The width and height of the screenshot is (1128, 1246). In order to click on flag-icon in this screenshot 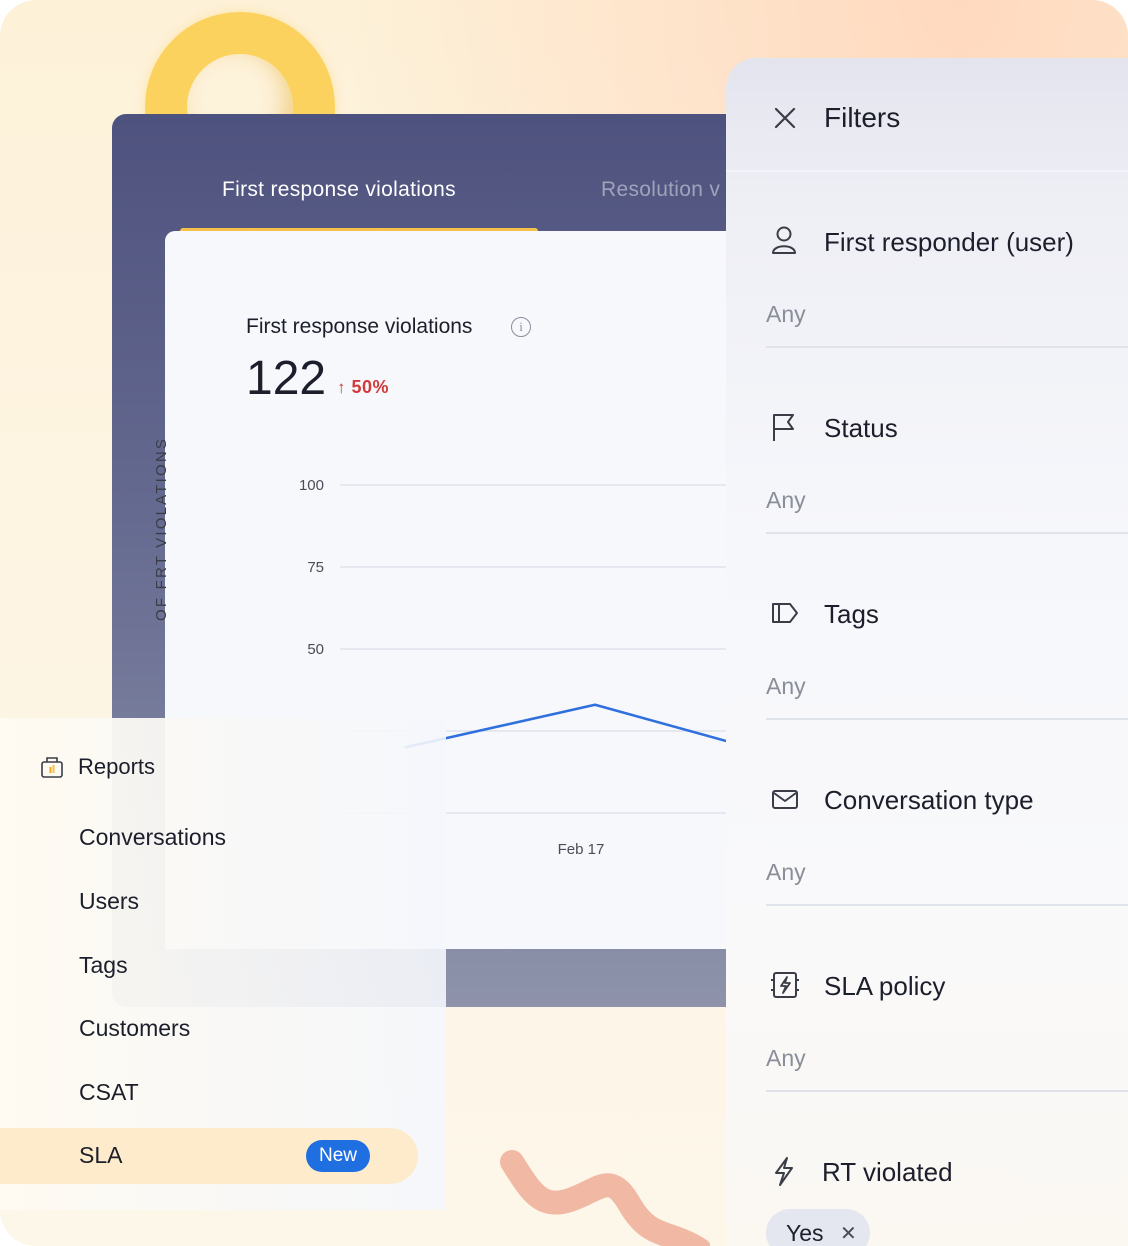, I will do `click(783, 427)`.